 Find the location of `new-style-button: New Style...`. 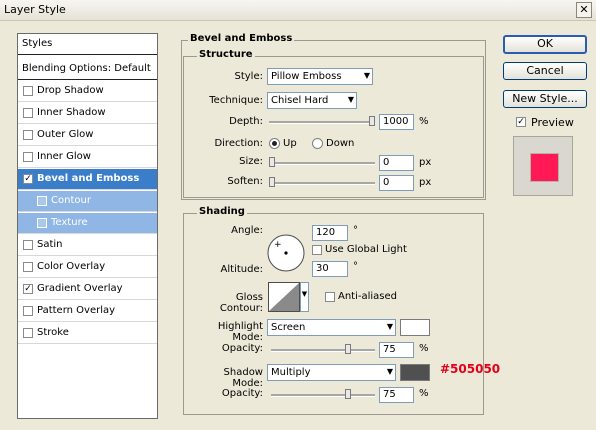

new-style-button: New Style... is located at coordinates (545, 99).